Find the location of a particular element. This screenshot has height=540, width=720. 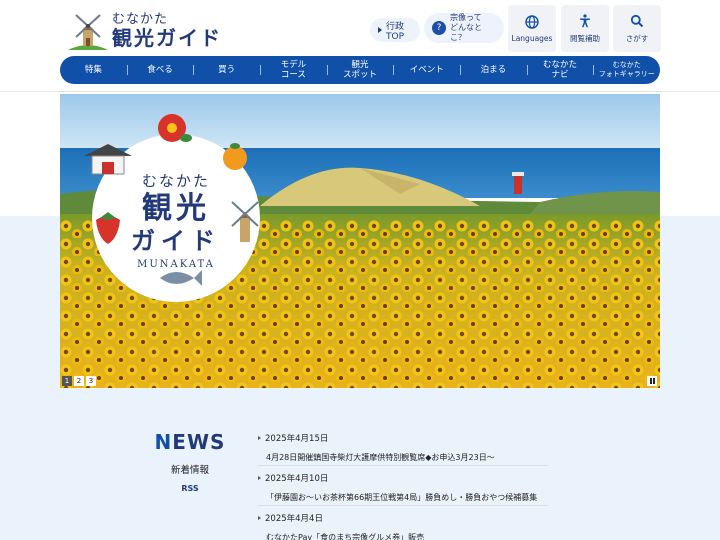

news-title-rest: EWS is located at coordinates (199, 442).